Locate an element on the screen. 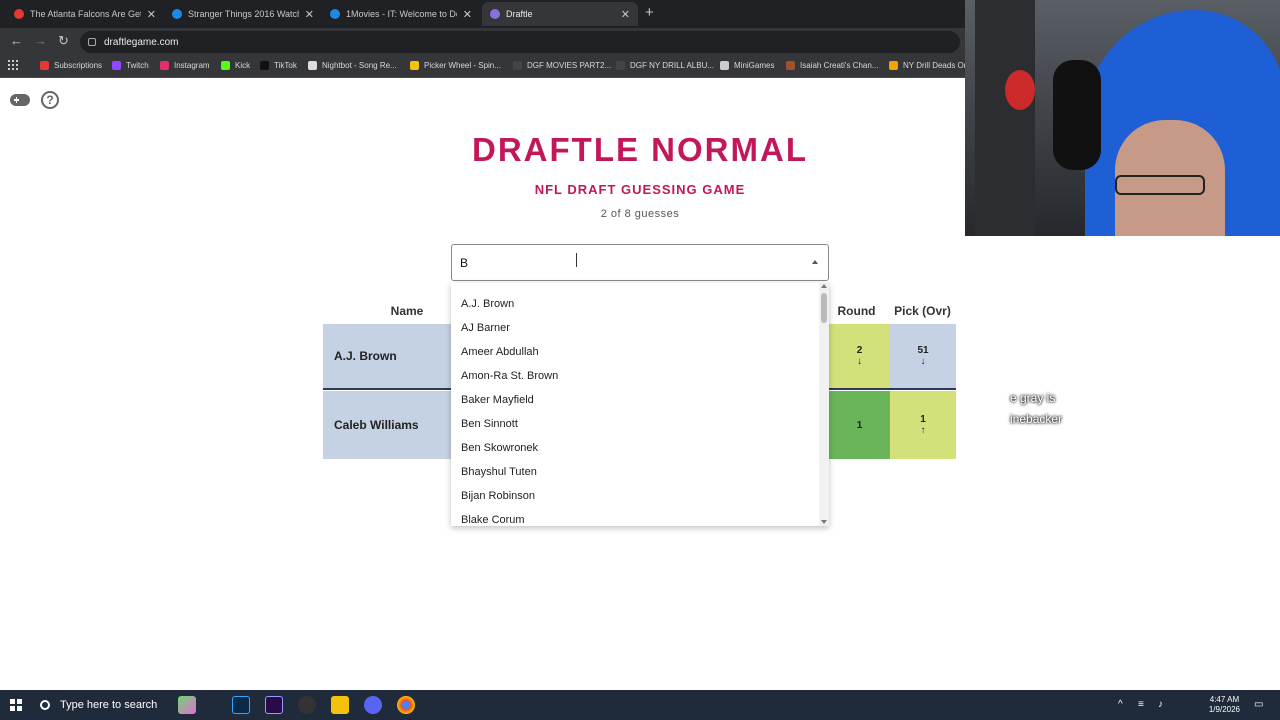 The height and width of the screenshot is (720, 1280). new-tab-button: + is located at coordinates (649, 12).